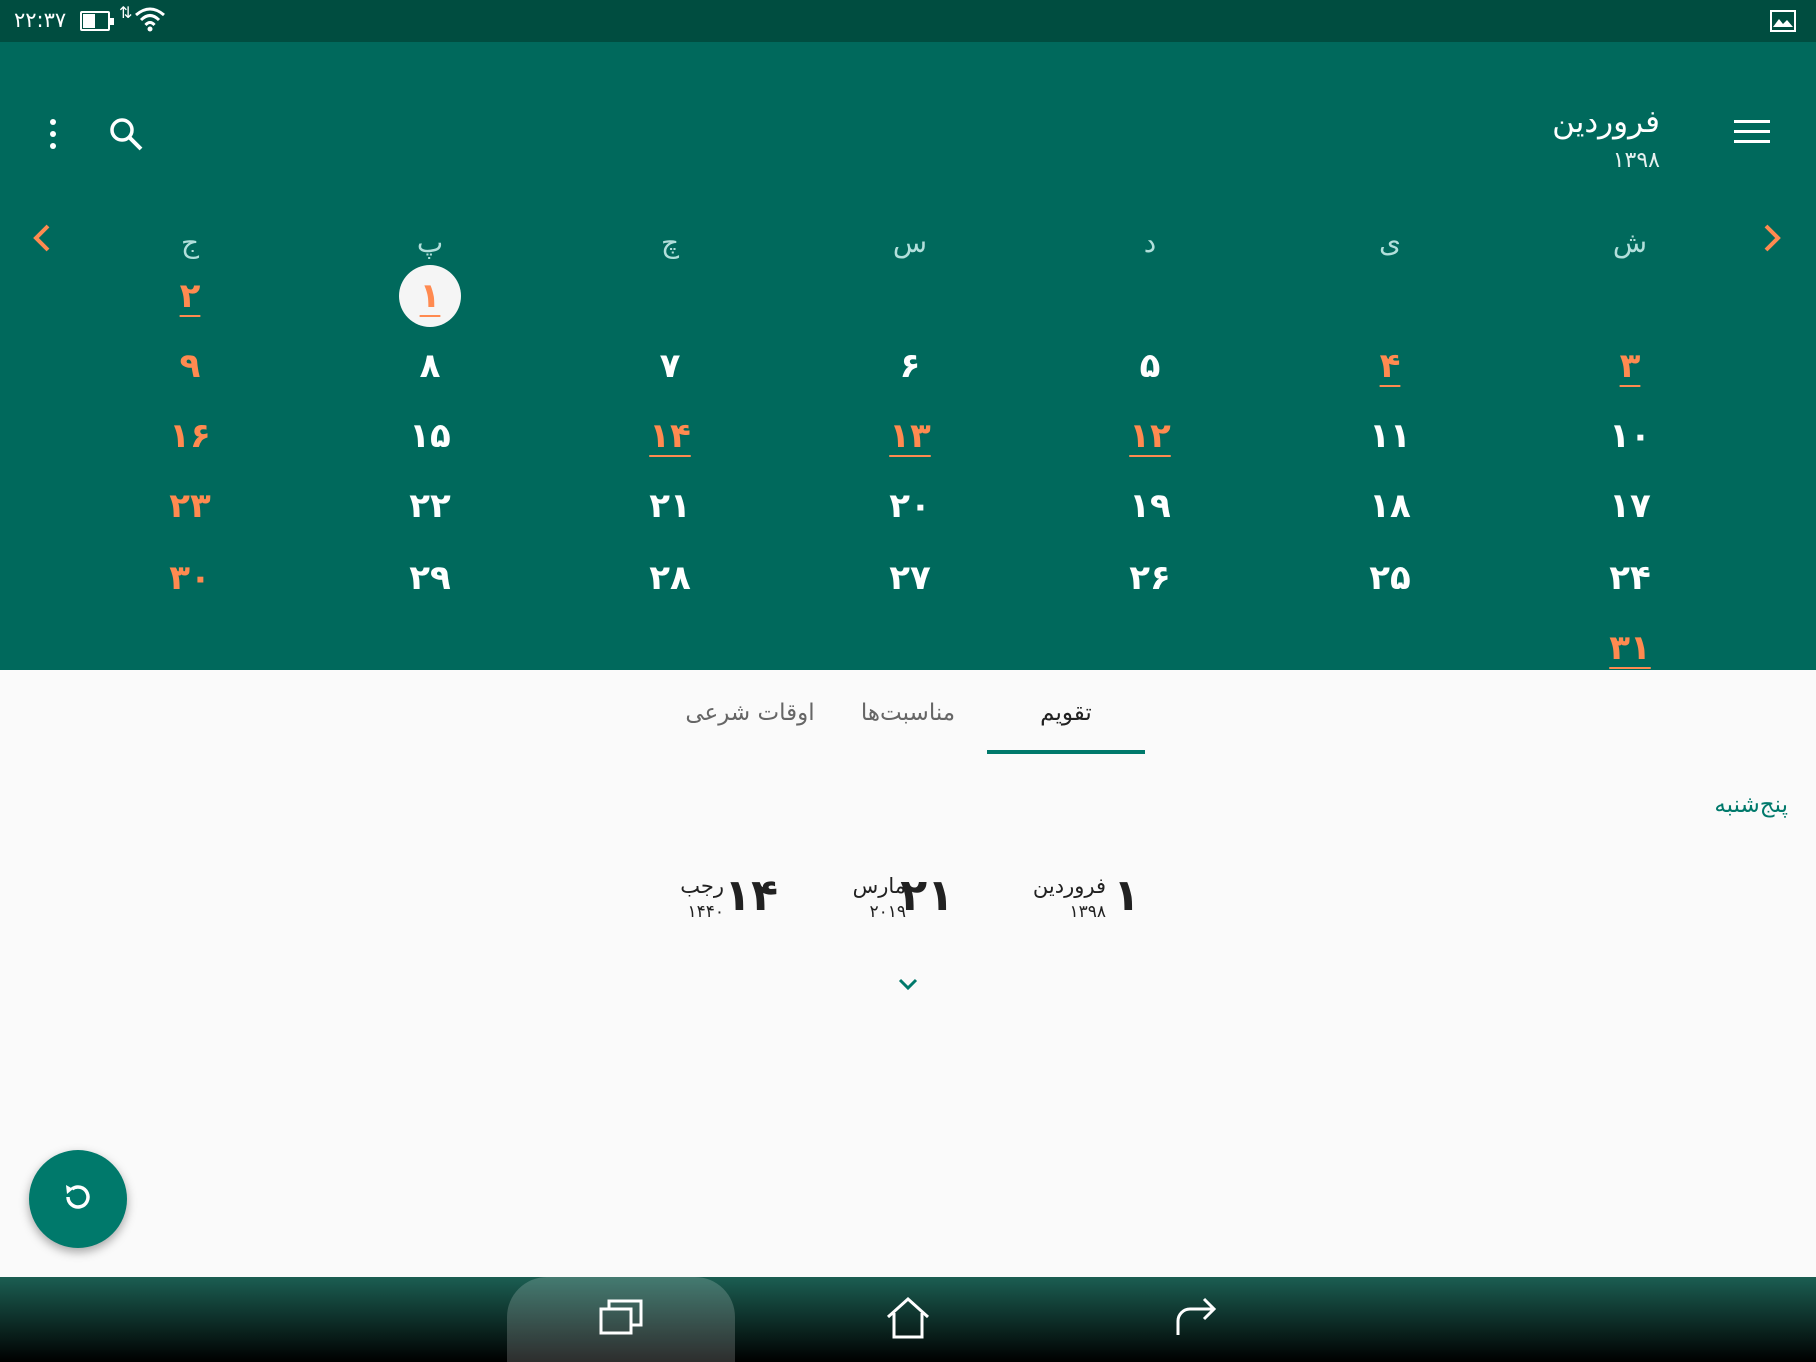 Image resolution: width=1816 pixels, height=1362 pixels. What do you see at coordinates (430, 296) in the screenshot?
I see `calendar-day-today: ۱` at bounding box center [430, 296].